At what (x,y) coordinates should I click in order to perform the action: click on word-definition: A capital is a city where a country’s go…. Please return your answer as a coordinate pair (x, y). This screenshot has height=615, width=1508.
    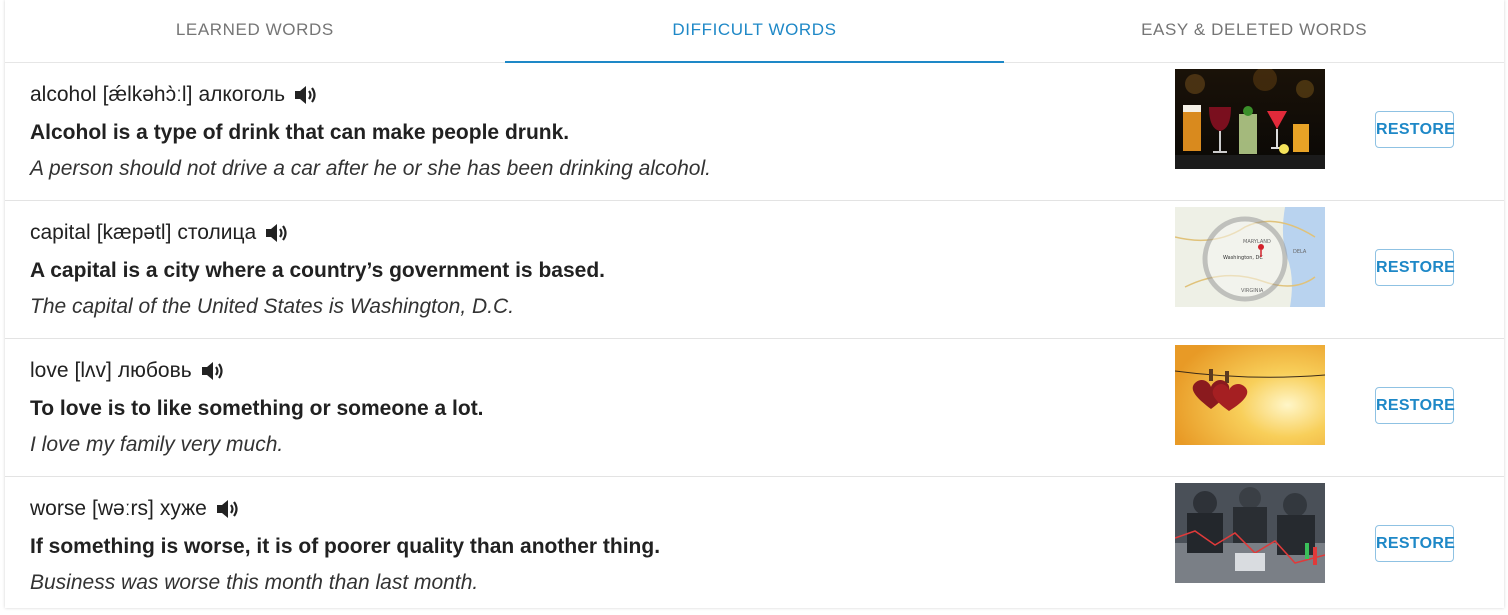
    Looking at the image, I should click on (317, 270).